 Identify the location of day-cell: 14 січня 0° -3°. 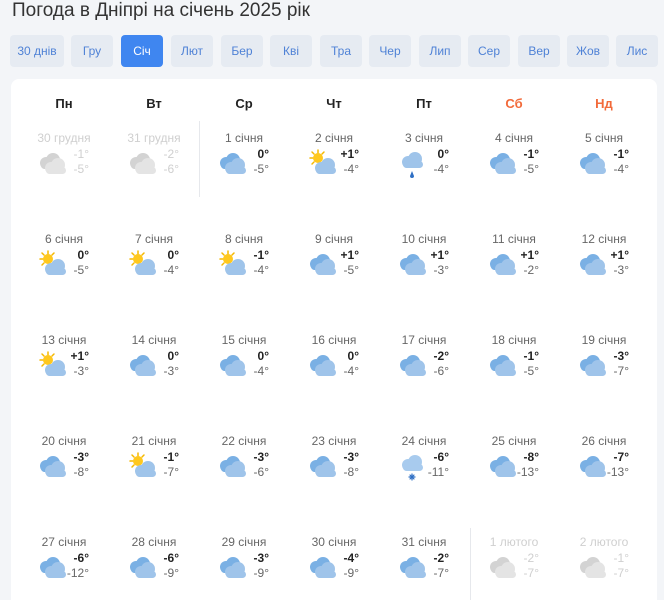
(154, 368).